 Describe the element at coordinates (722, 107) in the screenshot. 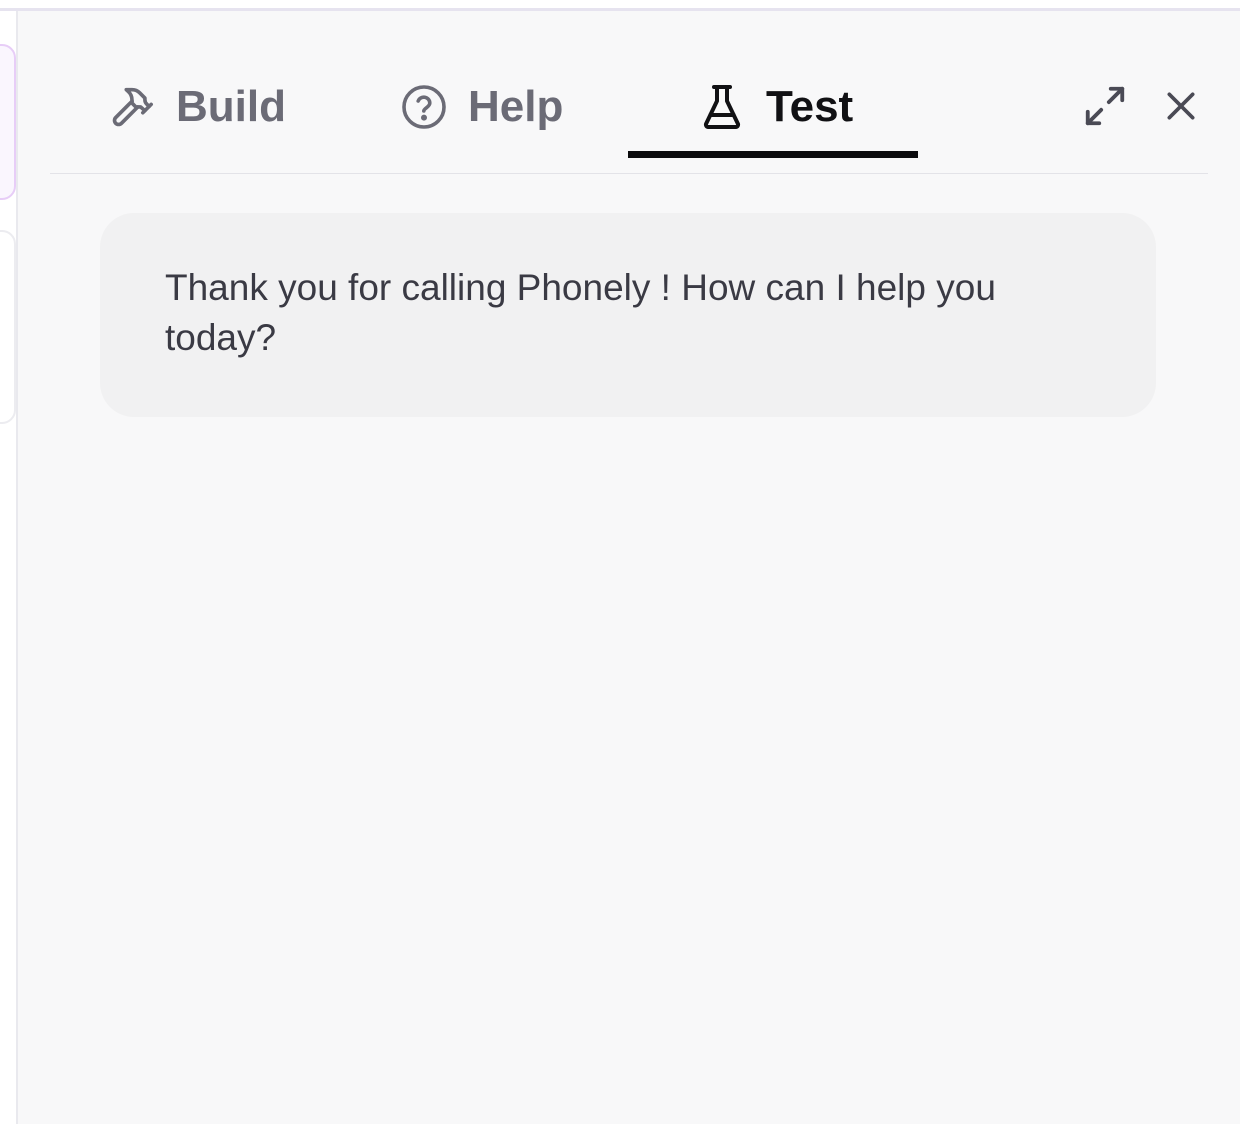

I see `flask-icon` at that location.